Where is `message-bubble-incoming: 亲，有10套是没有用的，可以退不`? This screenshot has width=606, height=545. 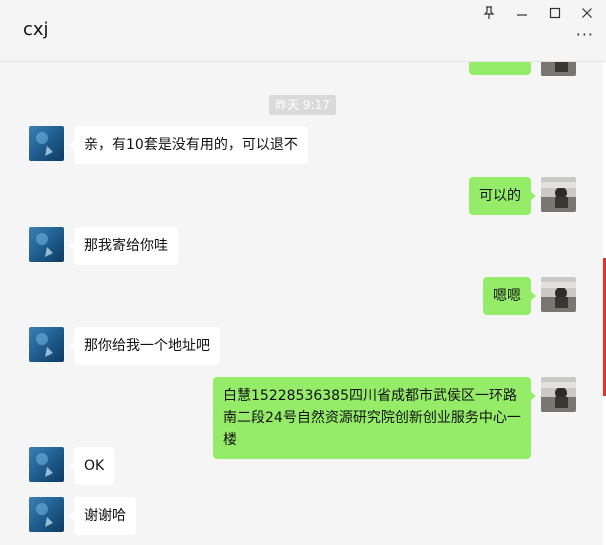
message-bubble-incoming: 亲，有10套是没有用的，可以退不 is located at coordinates (188, 145).